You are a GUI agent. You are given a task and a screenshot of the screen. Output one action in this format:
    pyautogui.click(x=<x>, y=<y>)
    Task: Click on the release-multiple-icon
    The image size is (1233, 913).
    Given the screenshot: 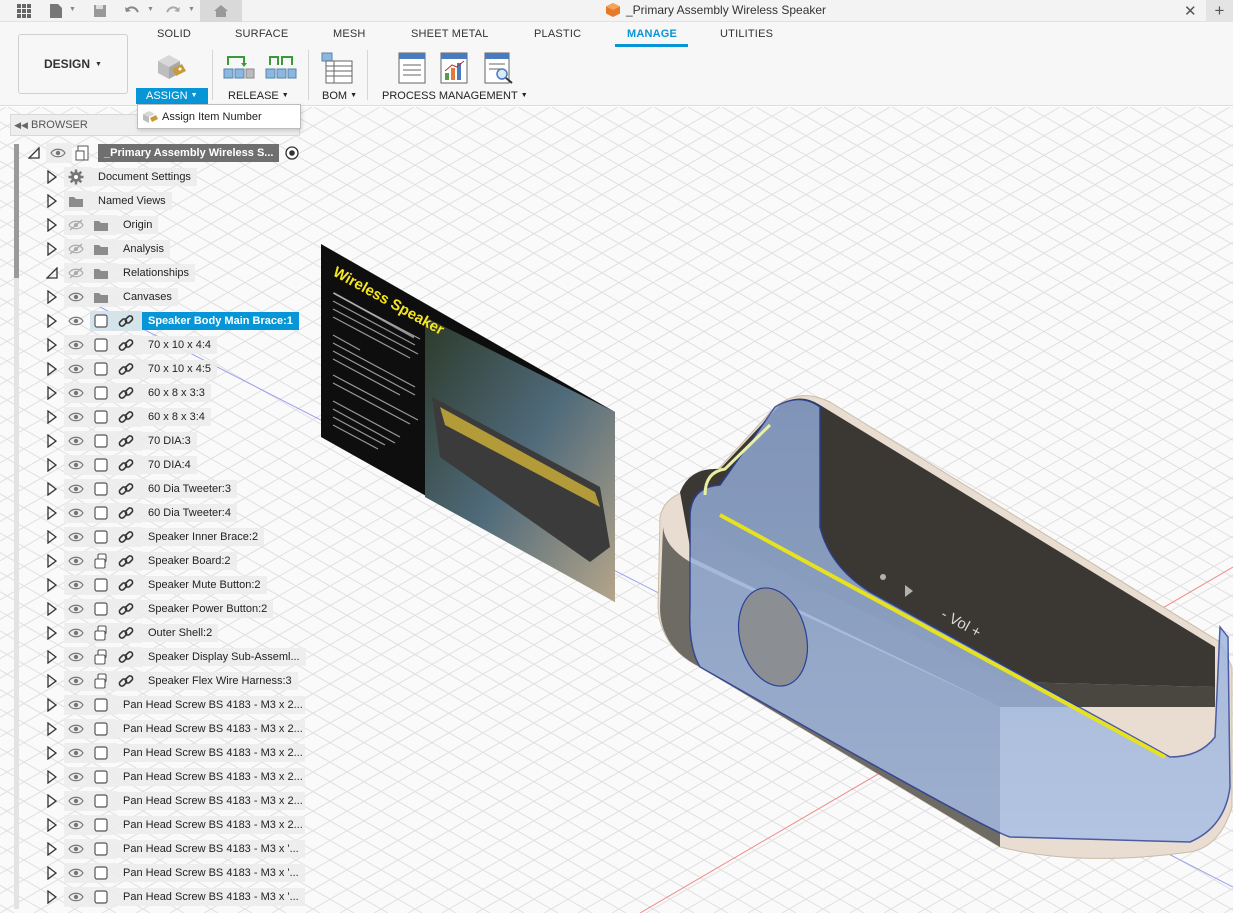 What is the action you would take?
    pyautogui.click(x=281, y=68)
    